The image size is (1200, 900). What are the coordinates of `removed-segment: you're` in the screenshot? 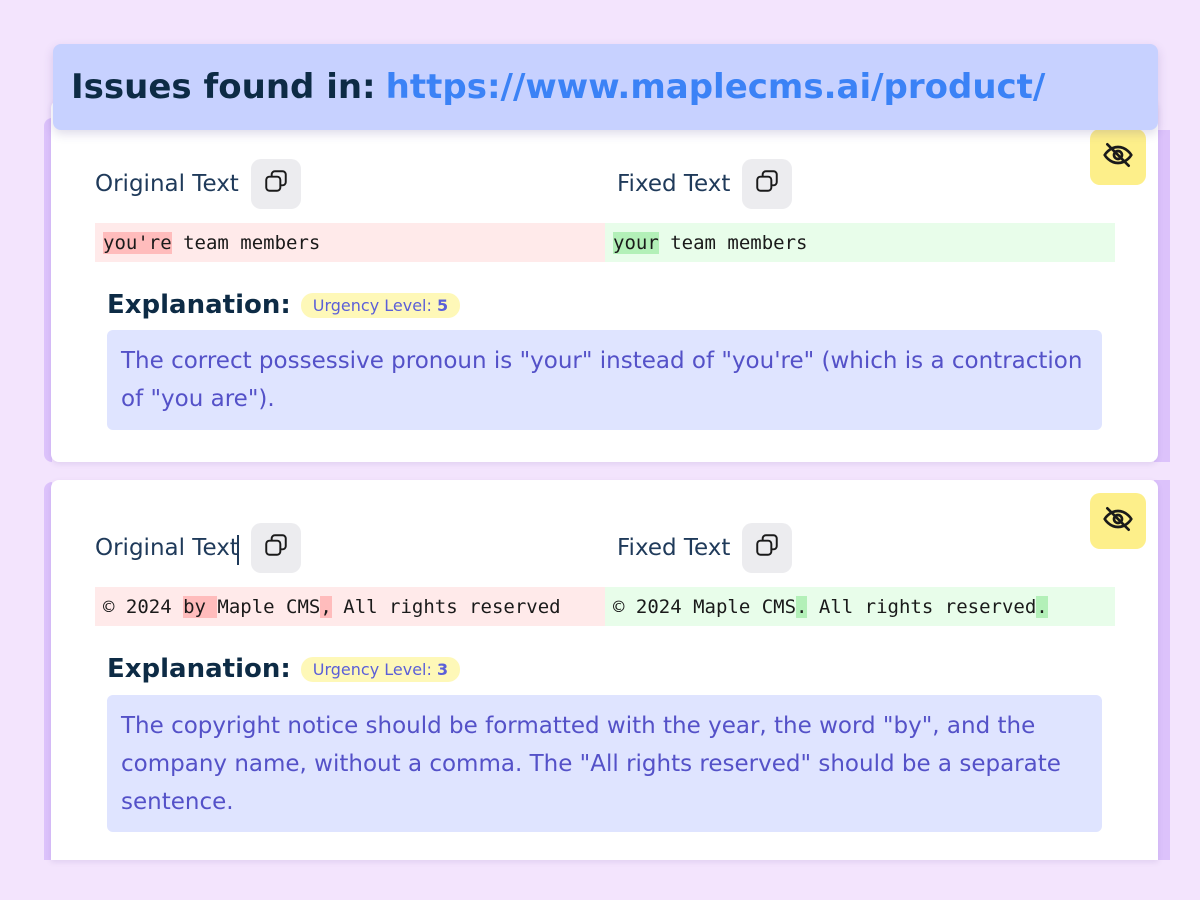 It's located at (137, 242).